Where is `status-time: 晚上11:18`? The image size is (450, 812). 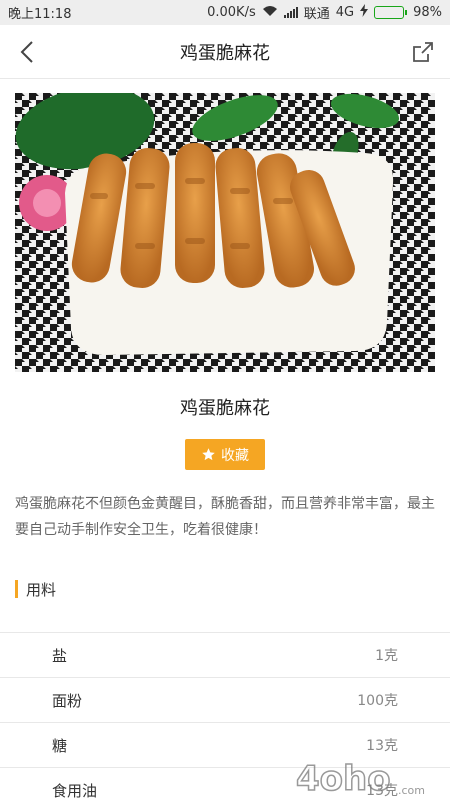
status-time: 晚上11:18 is located at coordinates (39, 12).